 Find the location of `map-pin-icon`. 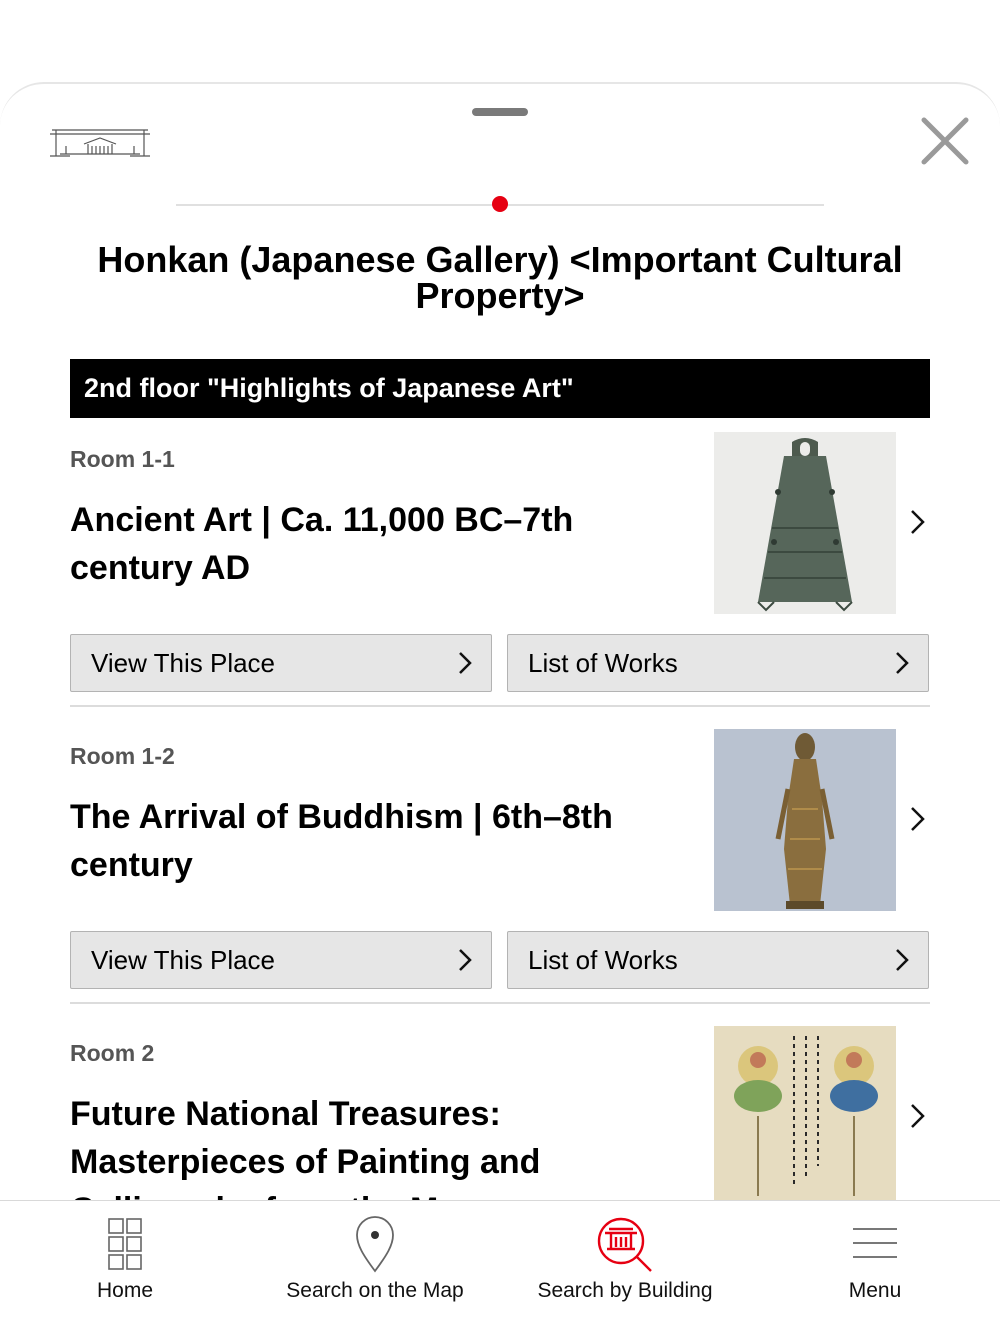

map-pin-icon is located at coordinates (375, 1244).